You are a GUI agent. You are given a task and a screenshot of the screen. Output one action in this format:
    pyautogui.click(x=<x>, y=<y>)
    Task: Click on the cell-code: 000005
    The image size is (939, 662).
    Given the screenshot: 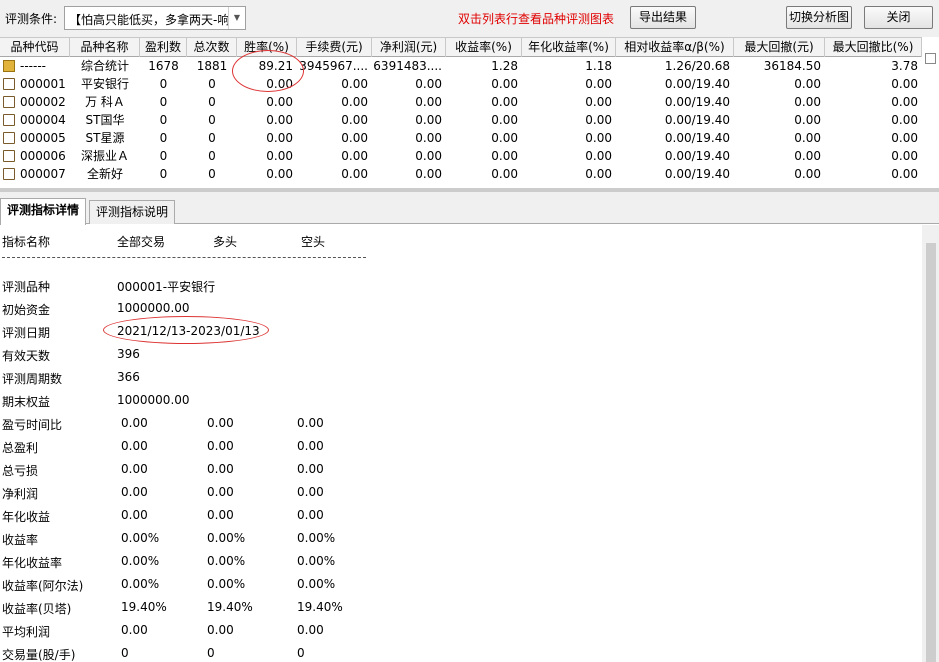 What is the action you would take?
    pyautogui.click(x=43, y=138)
    